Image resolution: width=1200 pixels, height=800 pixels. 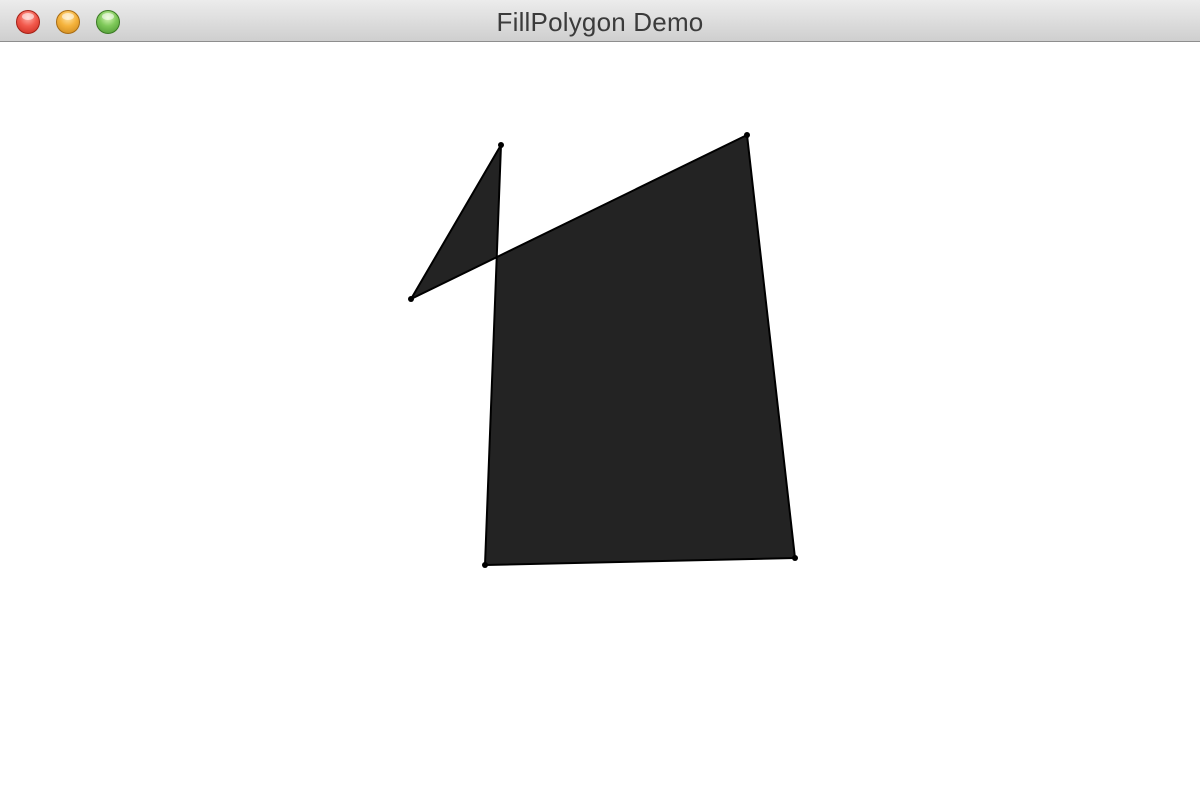 I want to click on window-title: FillPolygon Demo, so click(x=600, y=22).